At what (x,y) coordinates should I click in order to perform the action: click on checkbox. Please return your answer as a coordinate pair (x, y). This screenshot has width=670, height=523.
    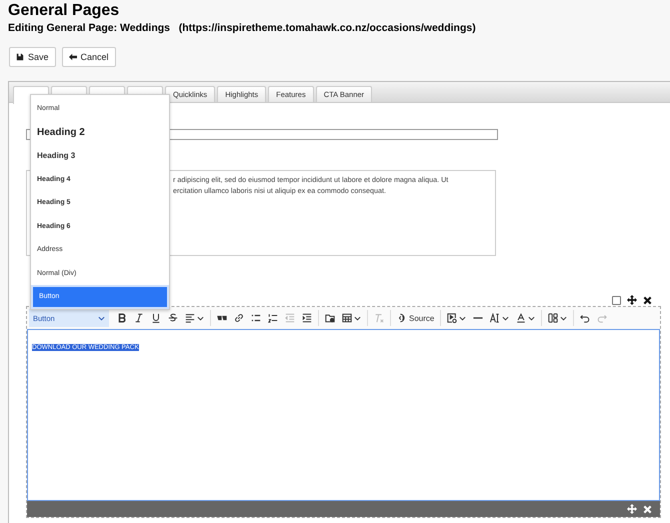
    Looking at the image, I should click on (616, 300).